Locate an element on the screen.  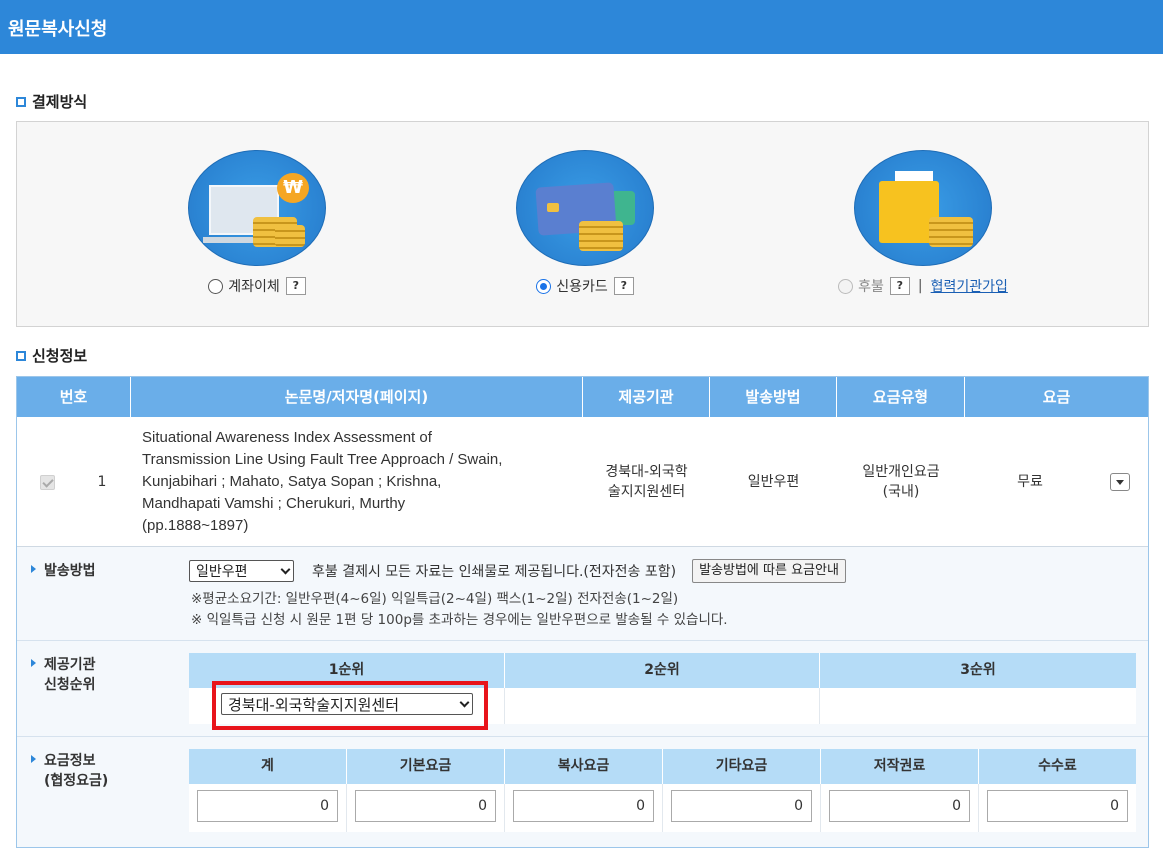
fee-base-header: 기본요금 is located at coordinates (426, 766).